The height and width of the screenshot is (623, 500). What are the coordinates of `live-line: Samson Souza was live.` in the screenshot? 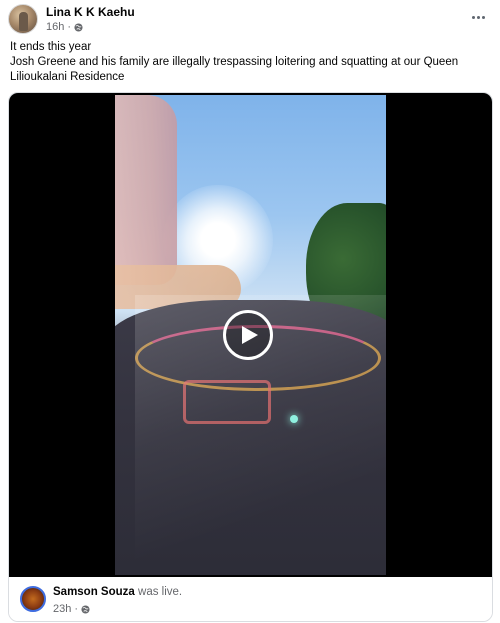 It's located at (117, 592).